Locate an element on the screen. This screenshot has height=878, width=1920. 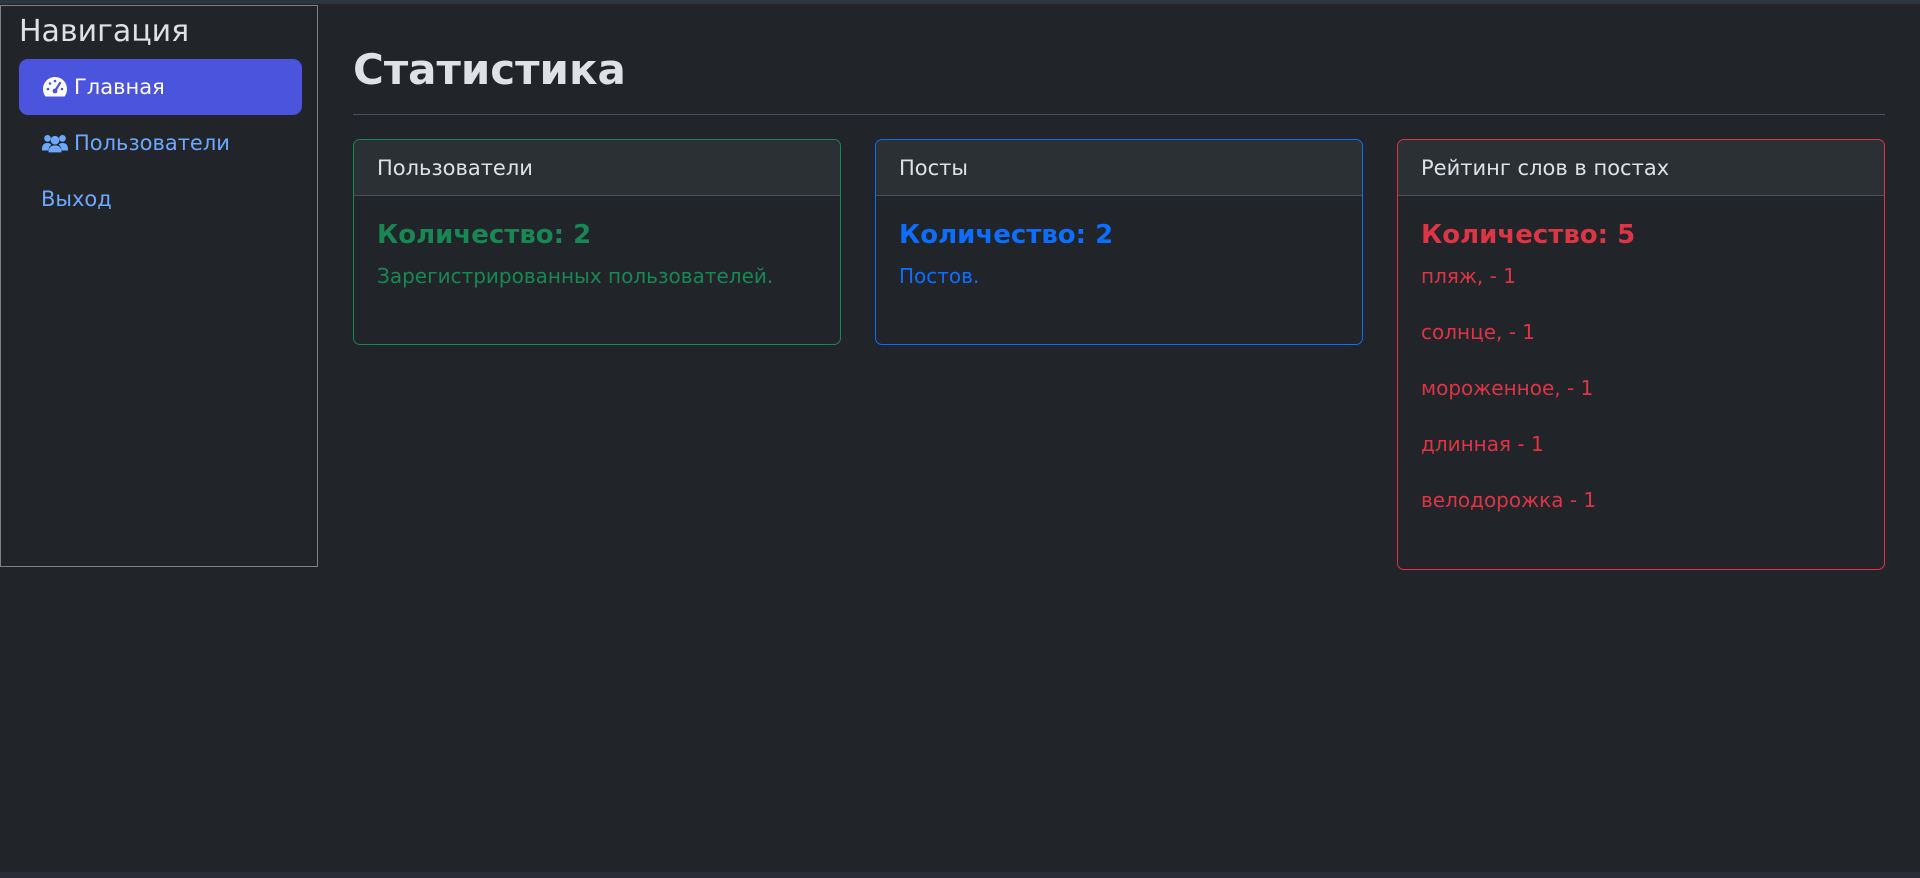
sidebar-item-logout: Выход is located at coordinates (160, 199).